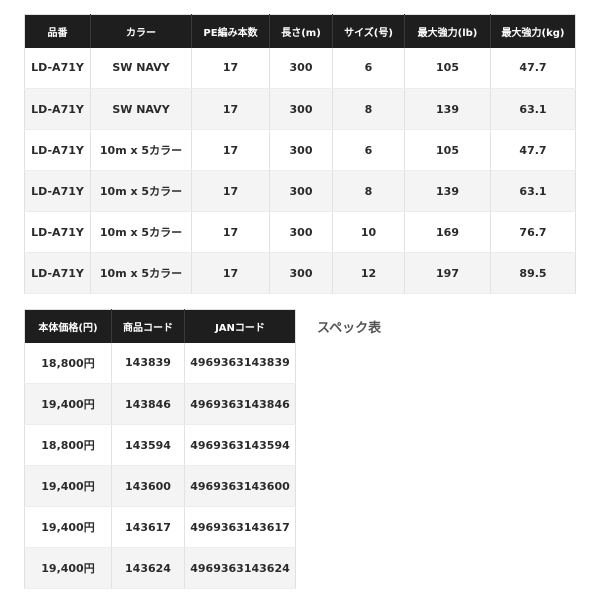 Image resolution: width=600 pixels, height=600 pixels. What do you see at coordinates (533, 31) in the screenshot?
I see `header-max-strength-kg: 最大強力(kg)` at bounding box center [533, 31].